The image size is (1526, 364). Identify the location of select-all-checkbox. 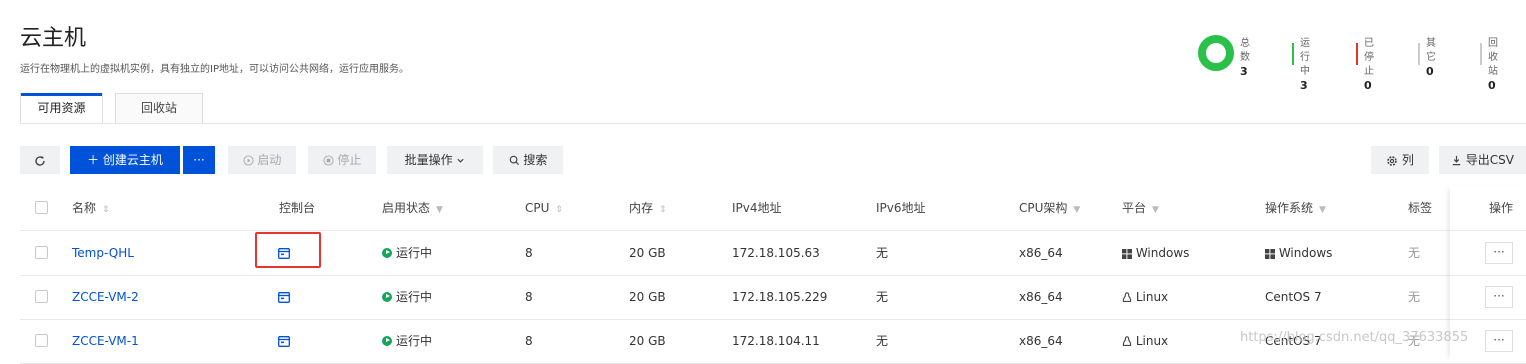
(41, 207).